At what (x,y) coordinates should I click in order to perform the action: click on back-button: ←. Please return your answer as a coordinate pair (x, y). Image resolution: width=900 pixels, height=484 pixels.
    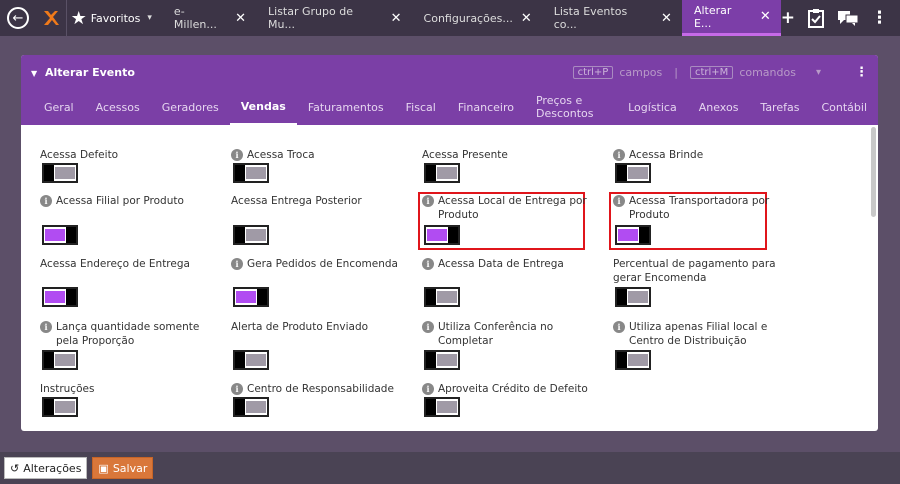
    Looking at the image, I should click on (18, 18).